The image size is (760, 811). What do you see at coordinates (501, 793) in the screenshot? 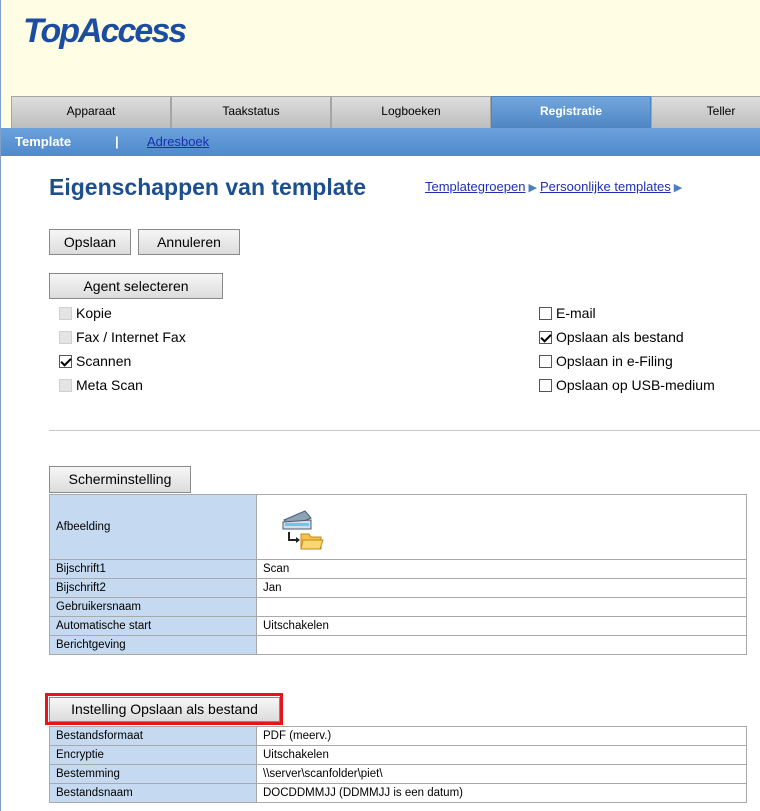
I see `bestandsnaam-value: DOCDDMMJJ (DDMMJJ is een datum)` at bounding box center [501, 793].